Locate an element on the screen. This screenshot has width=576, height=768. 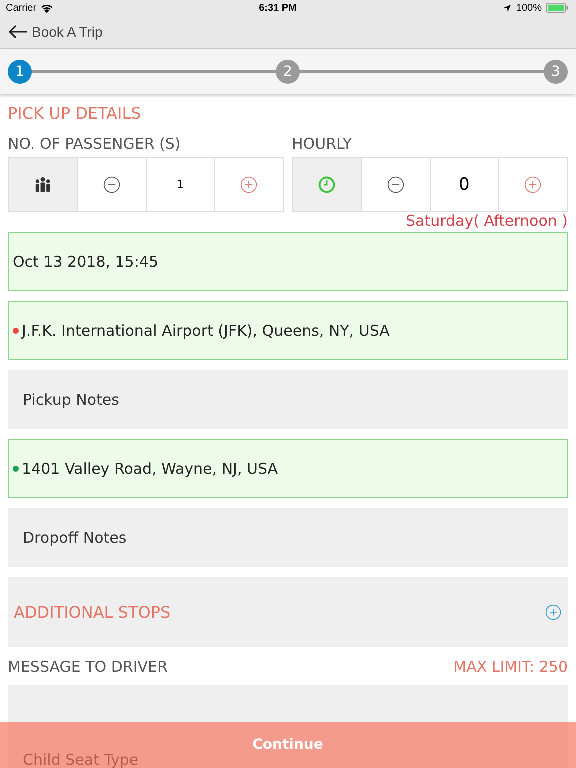
add-icon is located at coordinates (553, 612).